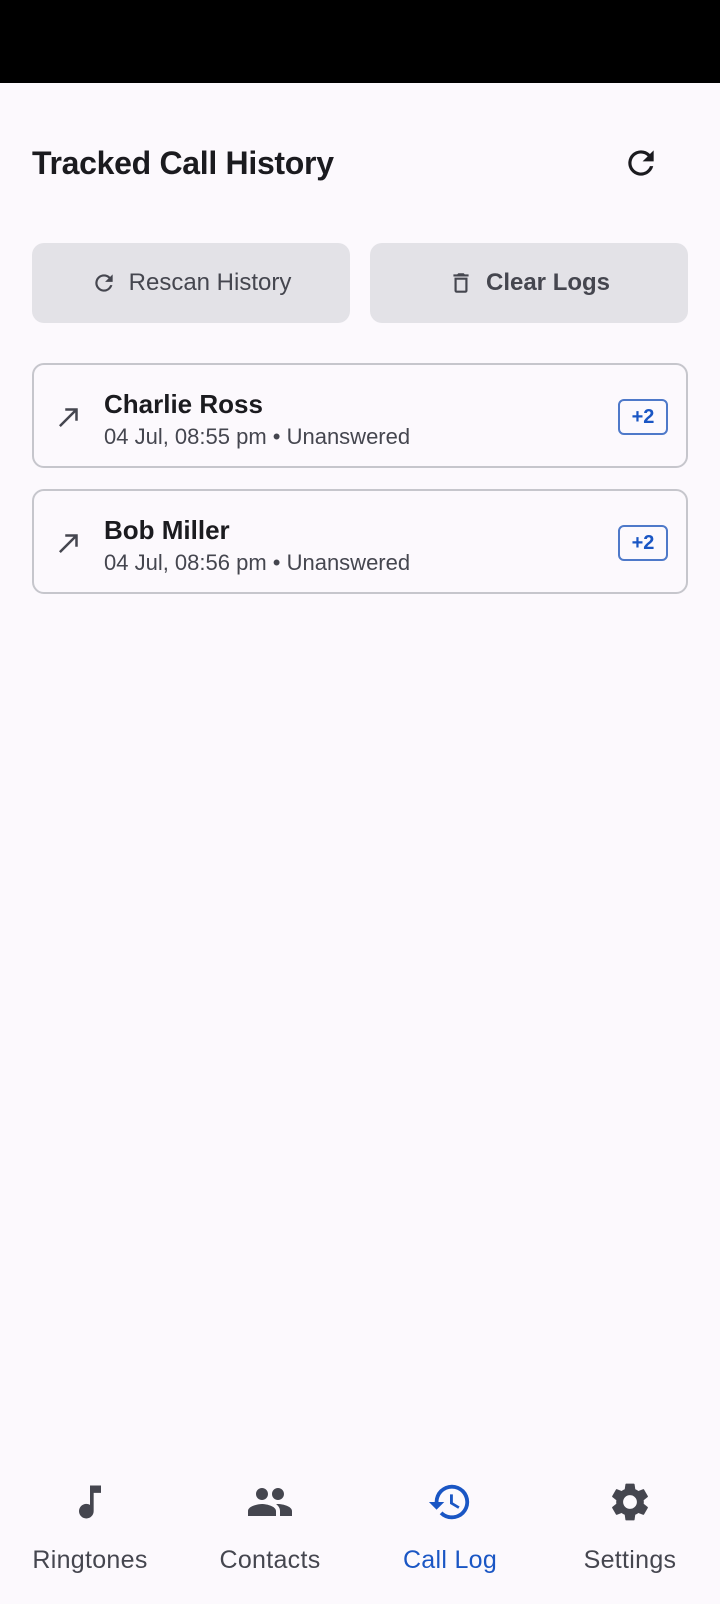 The height and width of the screenshot is (1604, 720). I want to click on nav-label-ringtones: Ringtones, so click(90, 1560).